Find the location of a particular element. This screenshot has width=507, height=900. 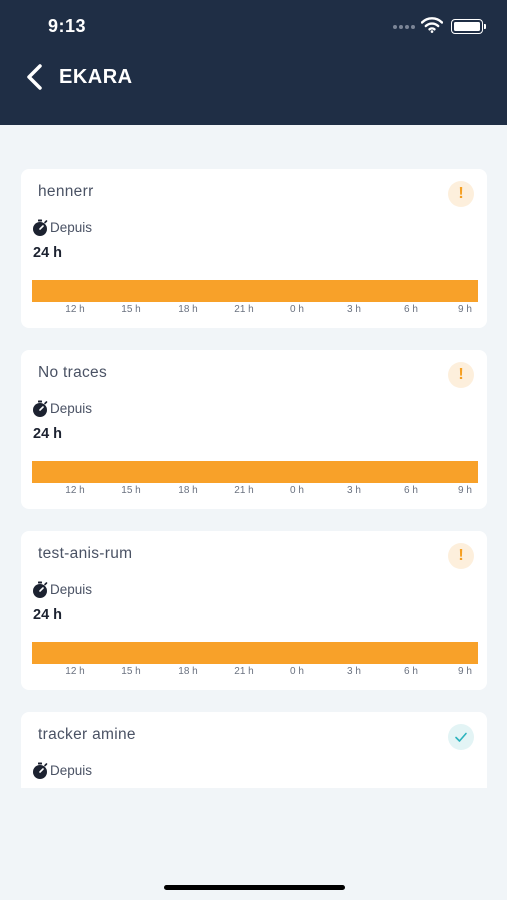

monitor-name: test-anis-rum is located at coordinates (85, 553).